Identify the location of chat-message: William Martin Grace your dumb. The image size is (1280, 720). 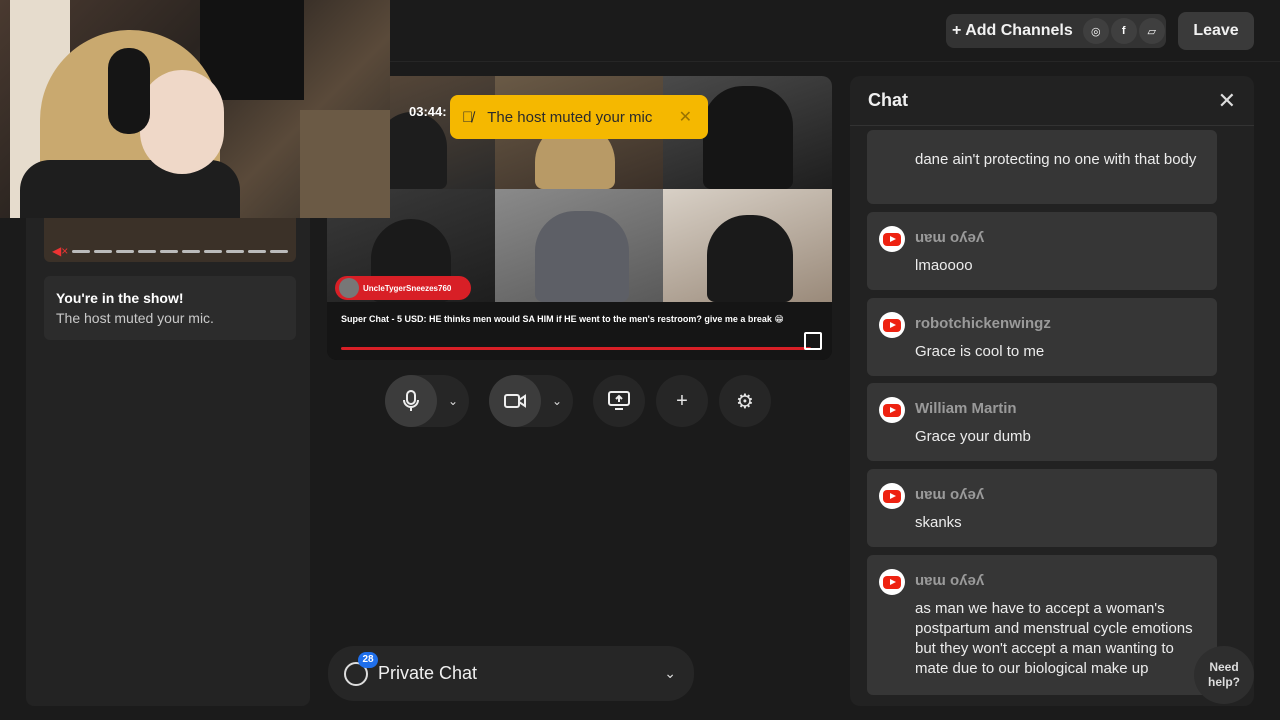
(1042, 422).